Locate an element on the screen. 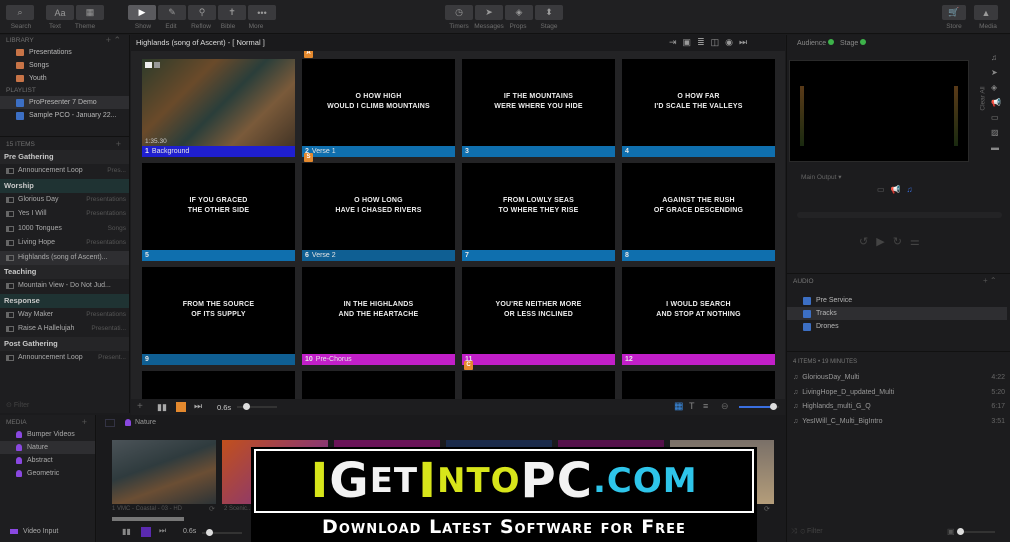 This screenshot has height=542, width=1010. video-input-item: Video Input is located at coordinates (34, 531).